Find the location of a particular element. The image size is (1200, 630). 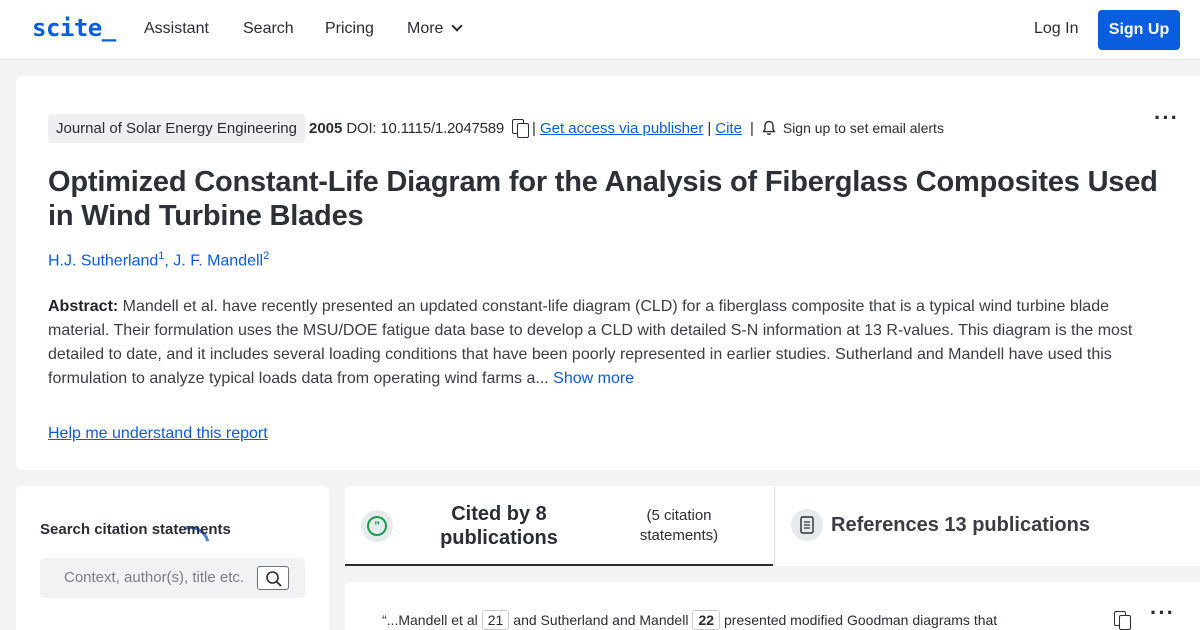

cite-link: Cite is located at coordinates (728, 128).